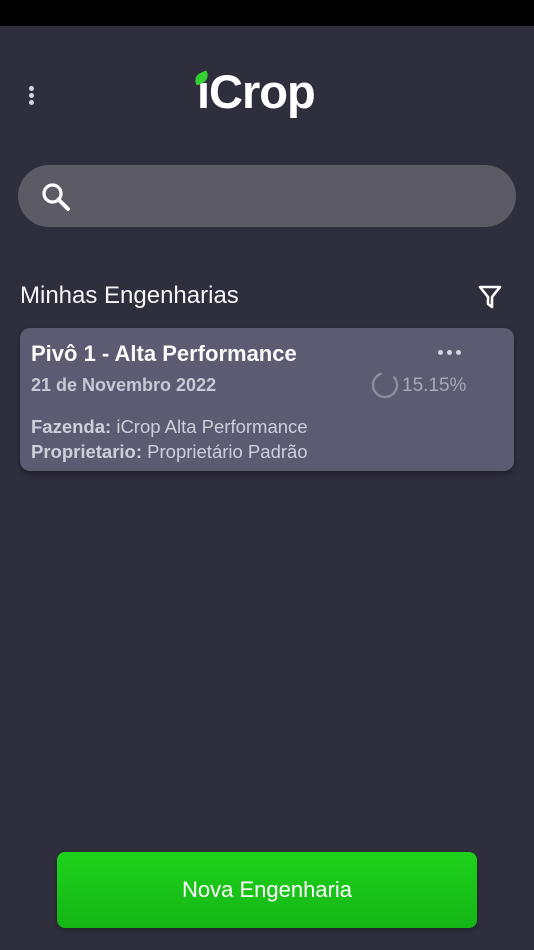 This screenshot has height=950, width=534. I want to click on farm-label: Fazenda:, so click(71, 426).